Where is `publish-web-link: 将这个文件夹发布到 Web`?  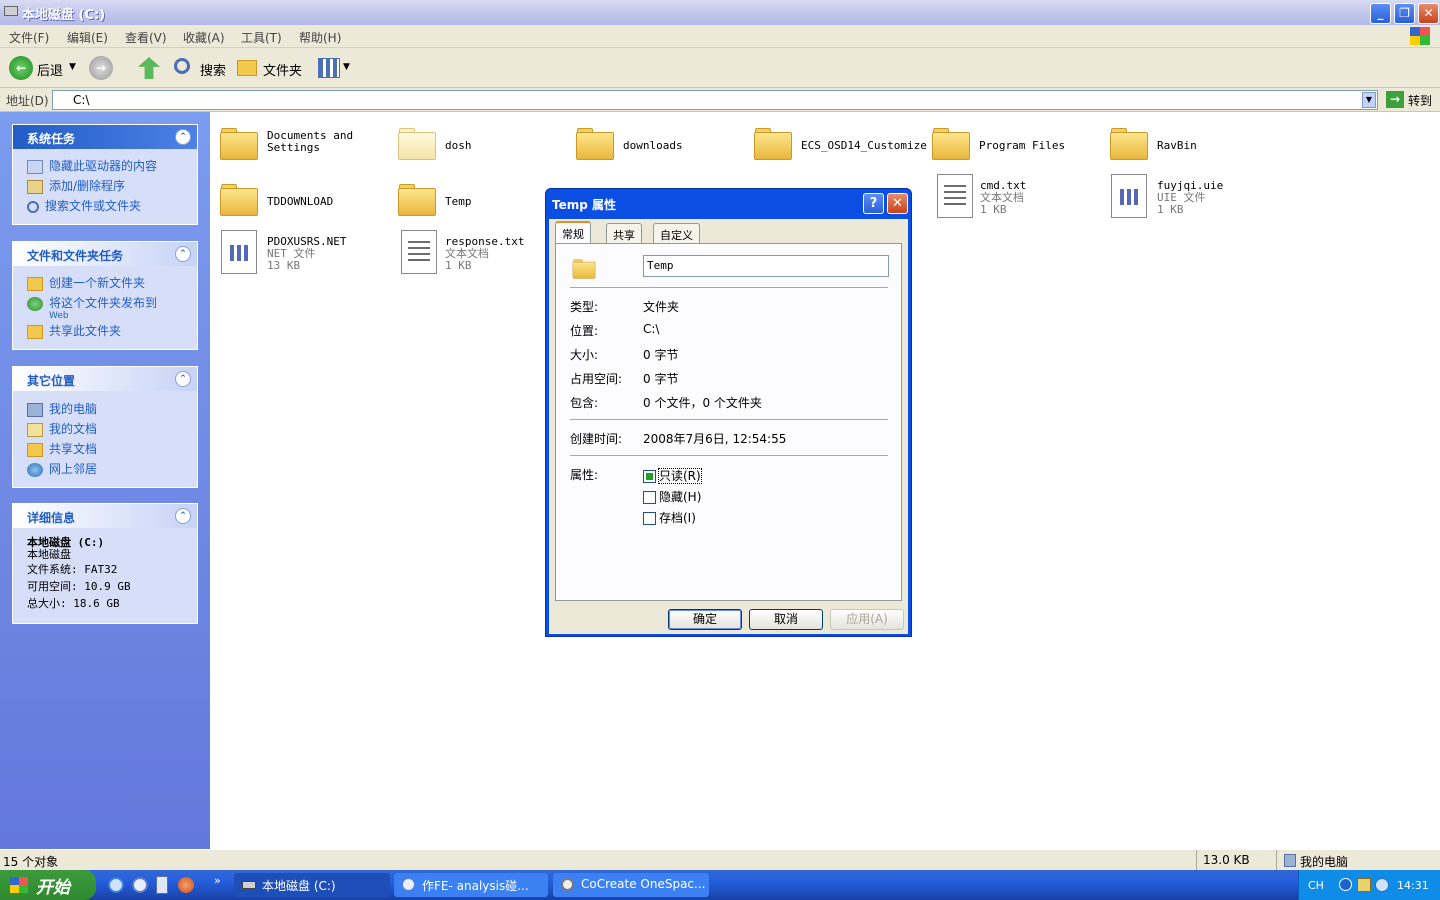
publish-web-link: 将这个文件夹发布到 Web is located at coordinates (92, 307).